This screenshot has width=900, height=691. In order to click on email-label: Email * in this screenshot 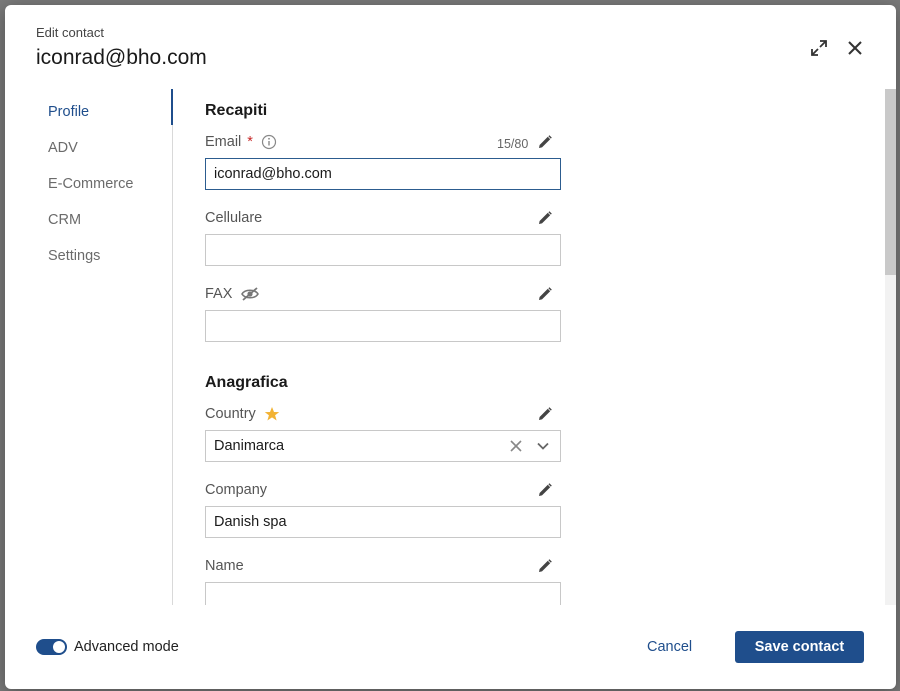, I will do `click(241, 142)`.